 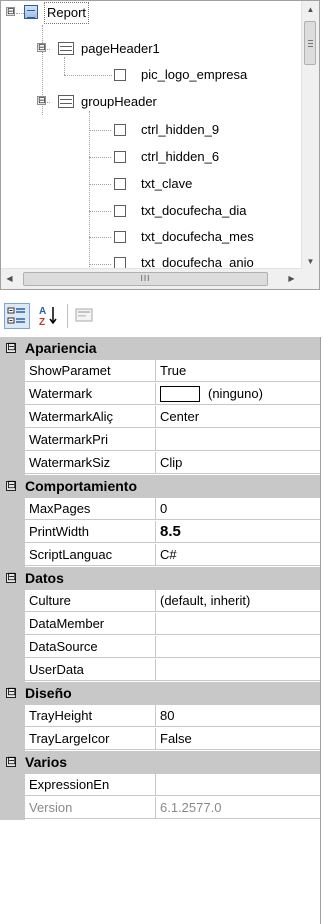 I want to click on tree-node-label: ctrl_hidden_9, so click(x=180, y=129).